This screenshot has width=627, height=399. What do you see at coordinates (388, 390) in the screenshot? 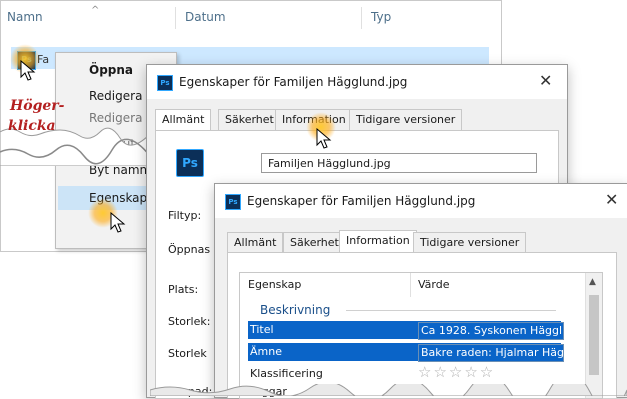
I see `torn-paper-edge` at bounding box center [388, 390].